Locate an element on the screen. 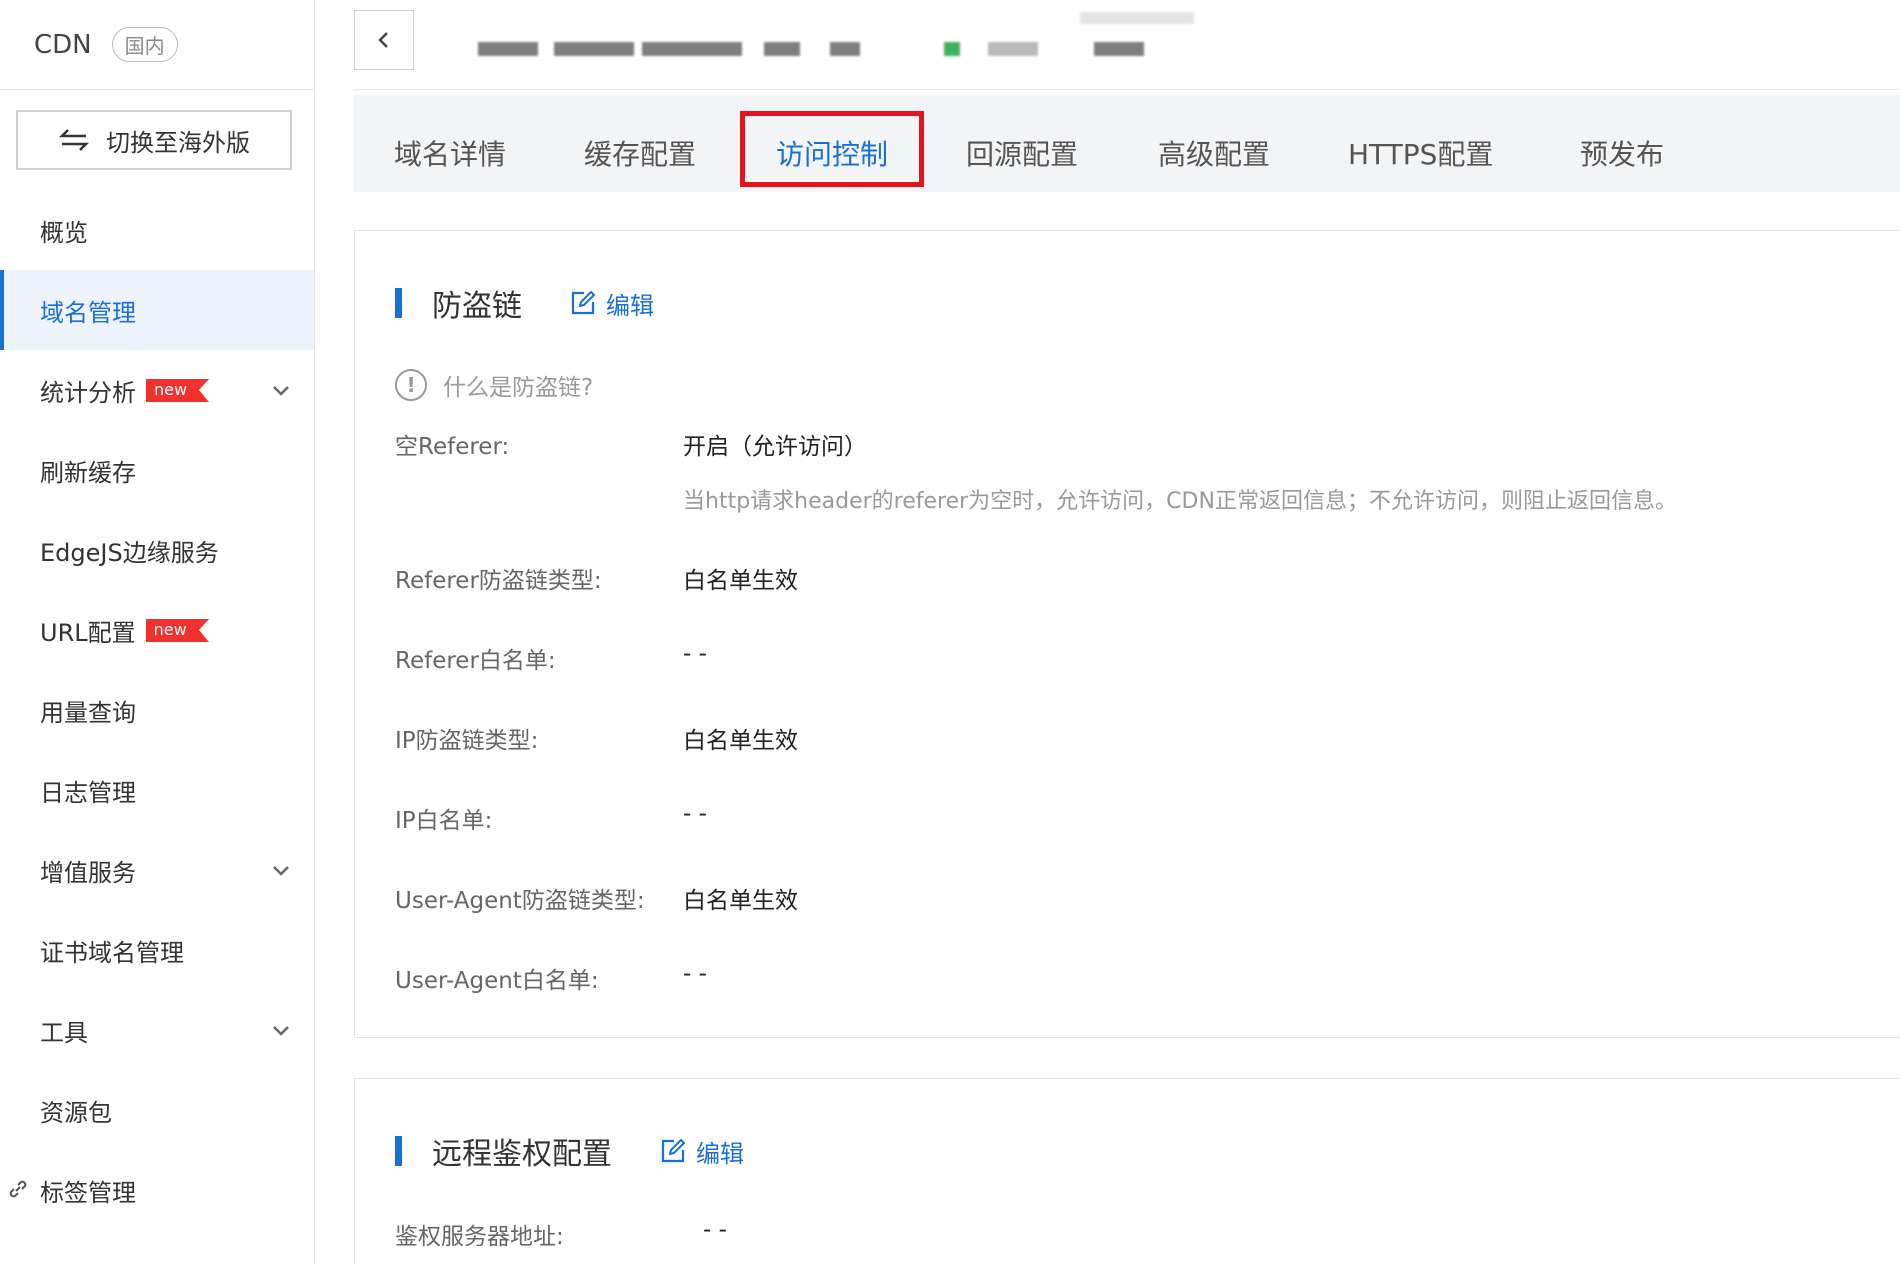  switch-region-button: 切换至海外版 is located at coordinates (154, 140).